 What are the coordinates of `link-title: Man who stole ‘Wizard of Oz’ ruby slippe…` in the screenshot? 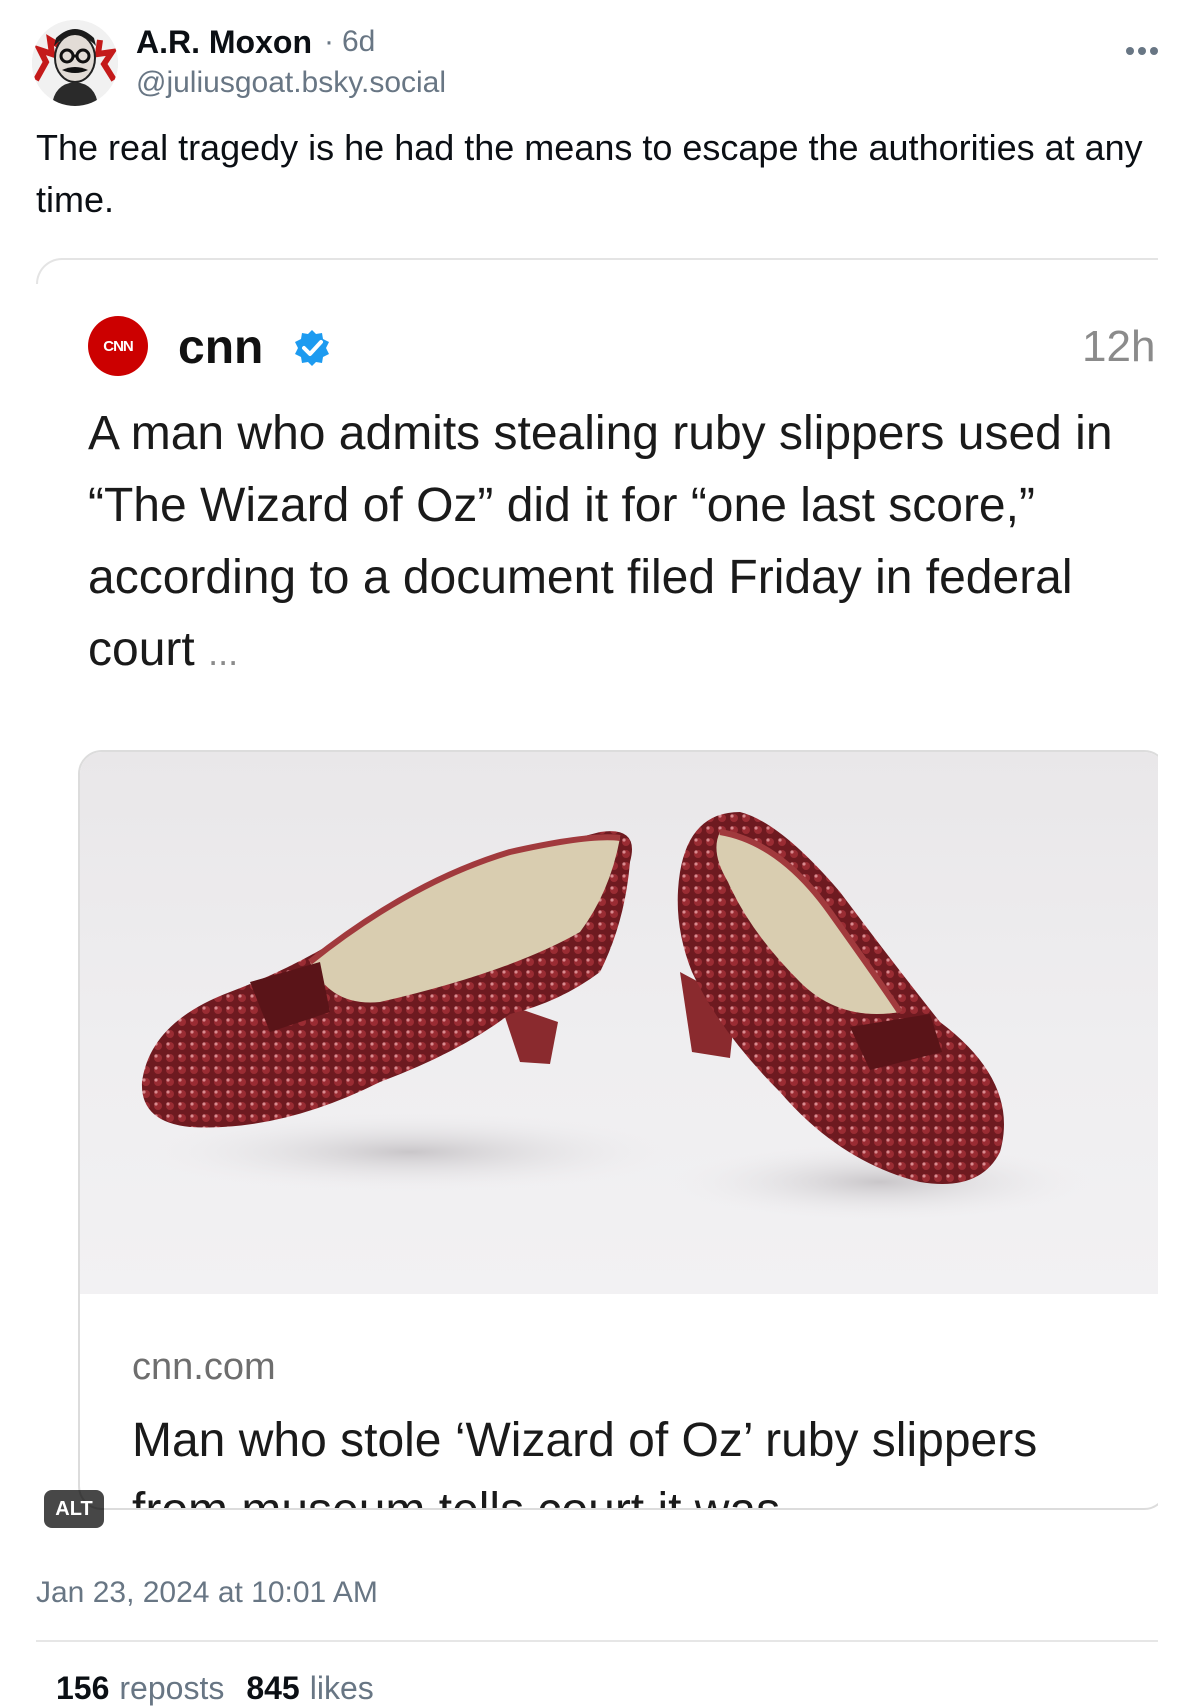 It's located at (585, 1461).